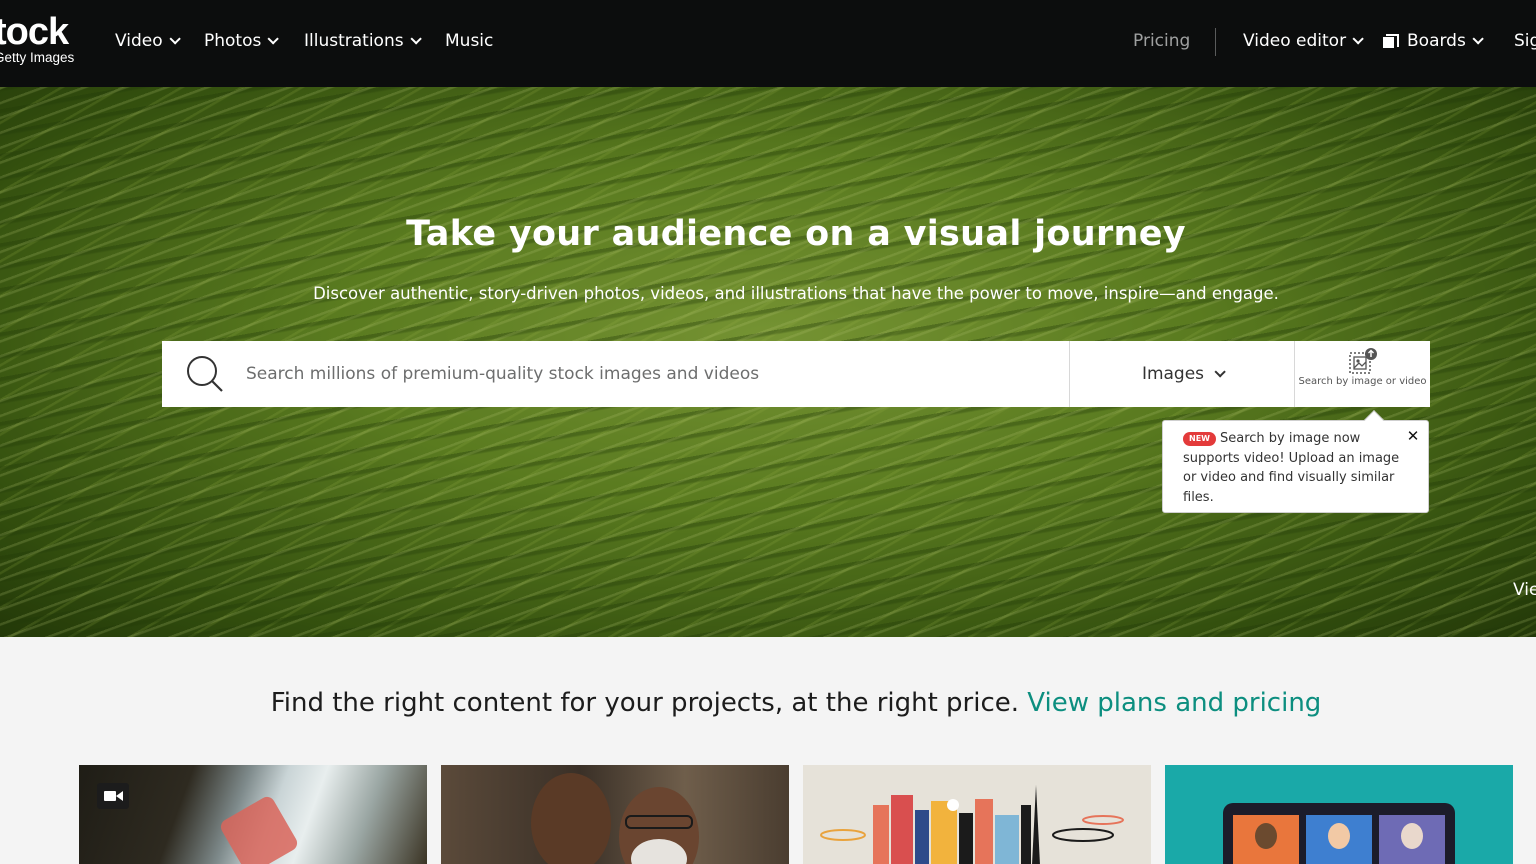 This screenshot has width=1536, height=864. Describe the element at coordinates (1391, 41) in the screenshot. I see `boards-icon` at that location.